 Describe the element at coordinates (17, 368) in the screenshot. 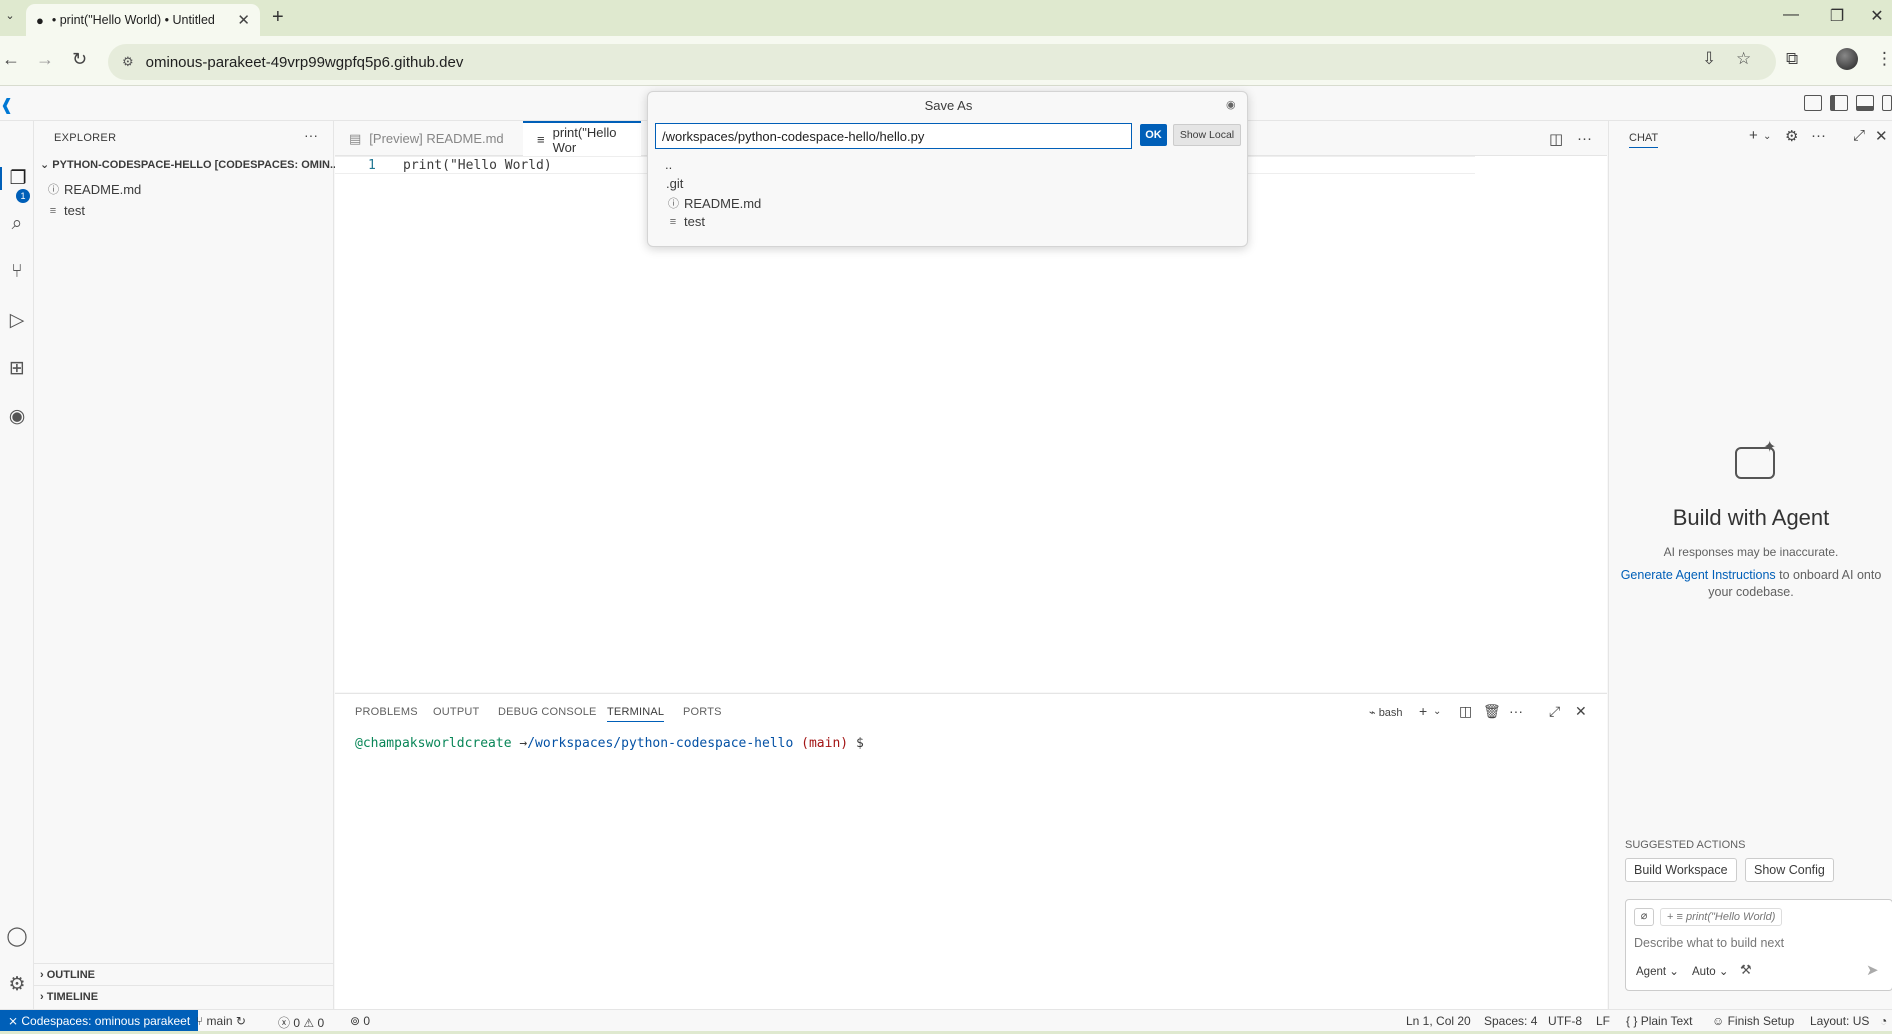

I see `extensions-view-icon: ⊞` at that location.